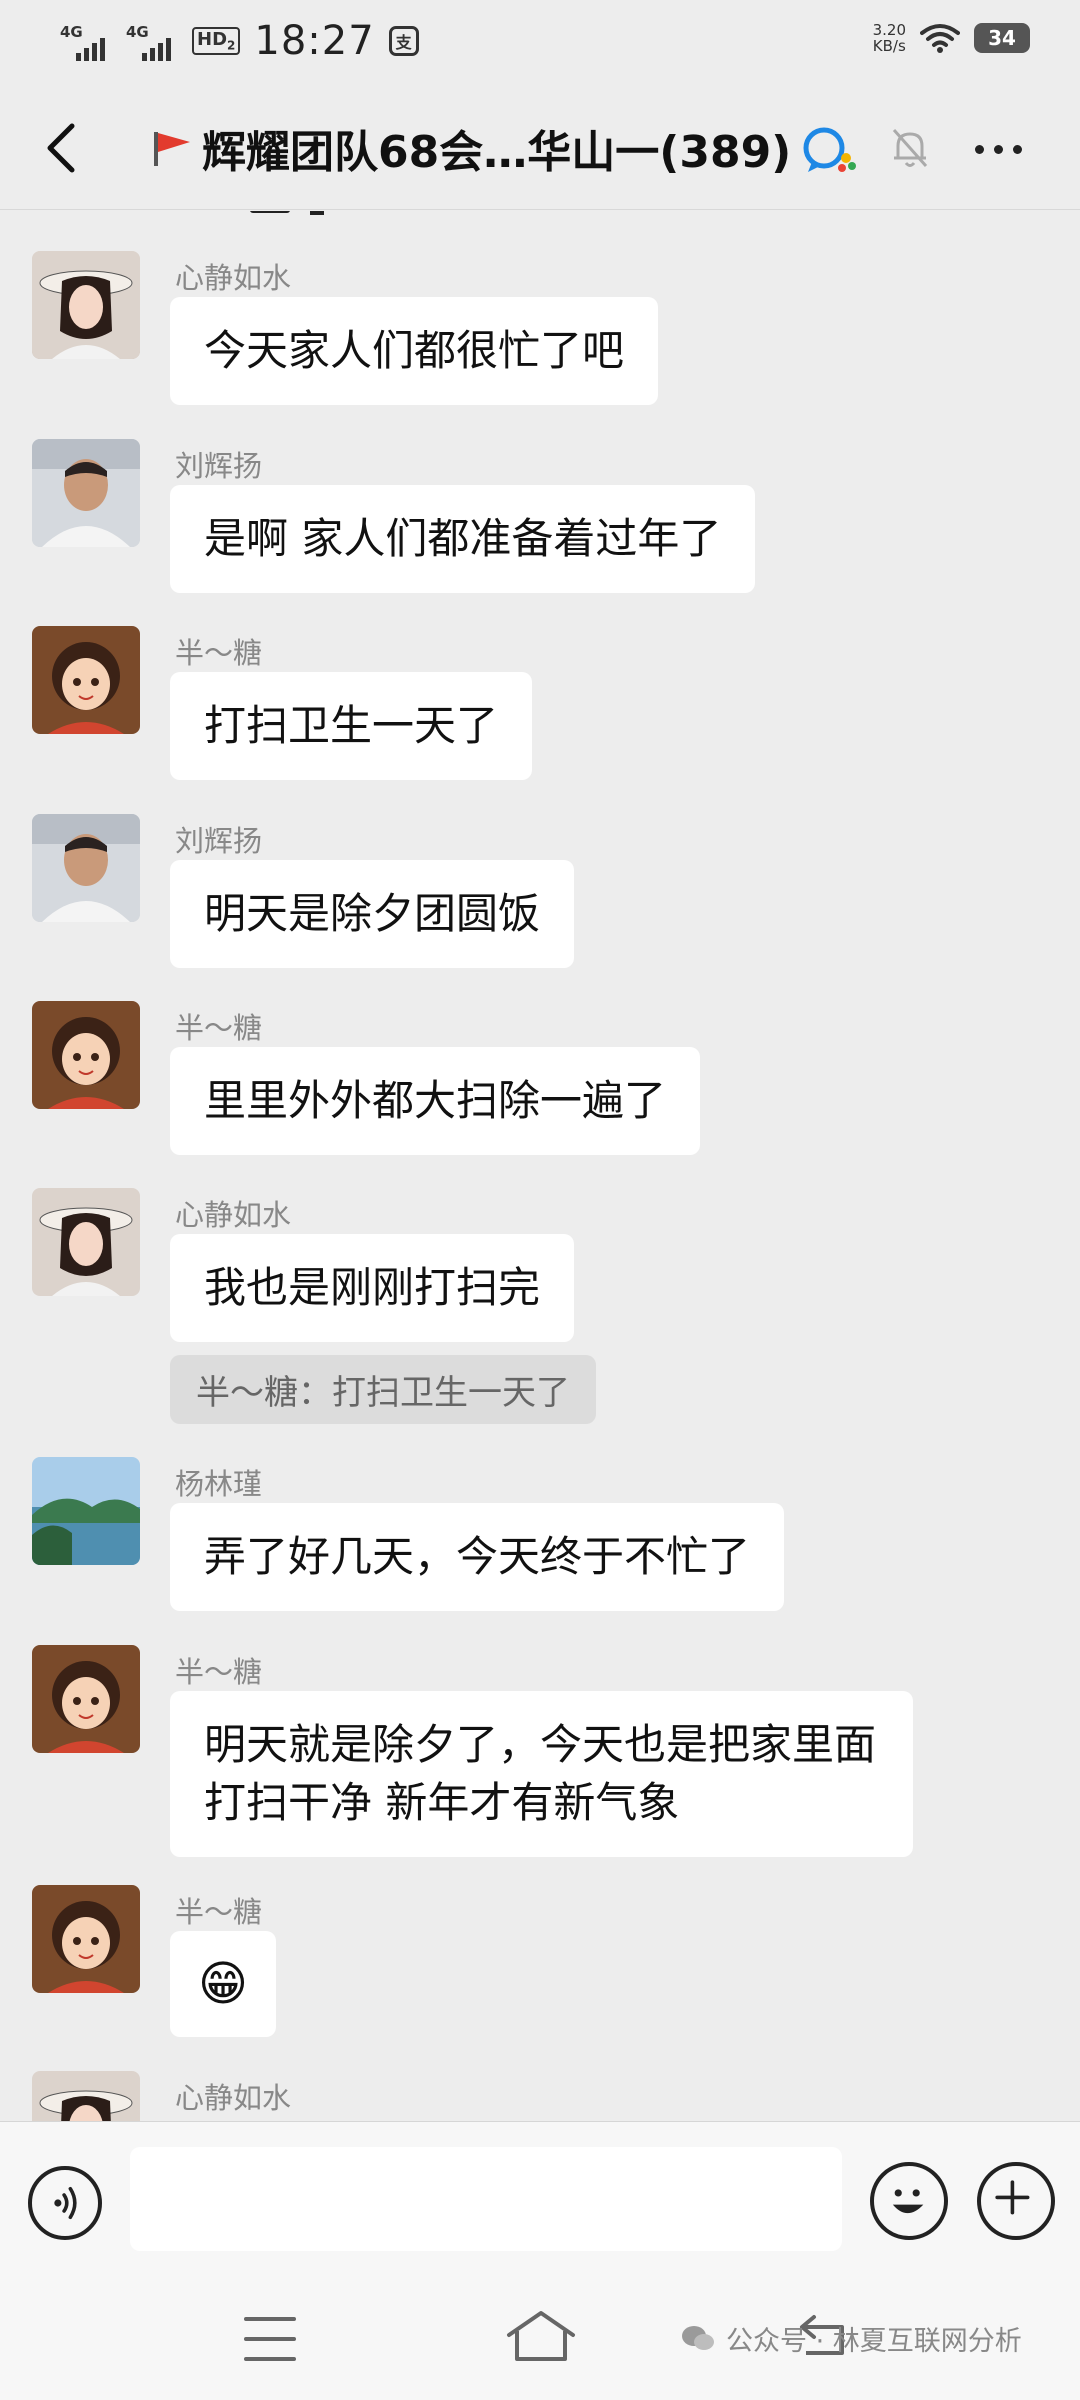 The image size is (1080, 2400). What do you see at coordinates (219, 1484) in the screenshot?
I see `sender-name: 杨林瑾` at bounding box center [219, 1484].